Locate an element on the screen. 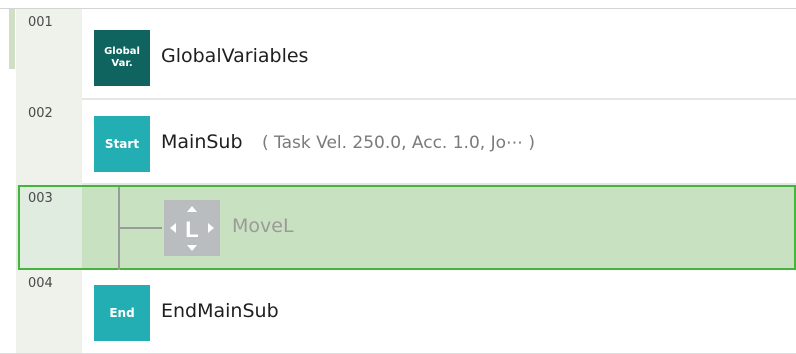 Image resolution: width=796 pixels, height=354 pixels. command-label: GlobalVariables is located at coordinates (235, 56).